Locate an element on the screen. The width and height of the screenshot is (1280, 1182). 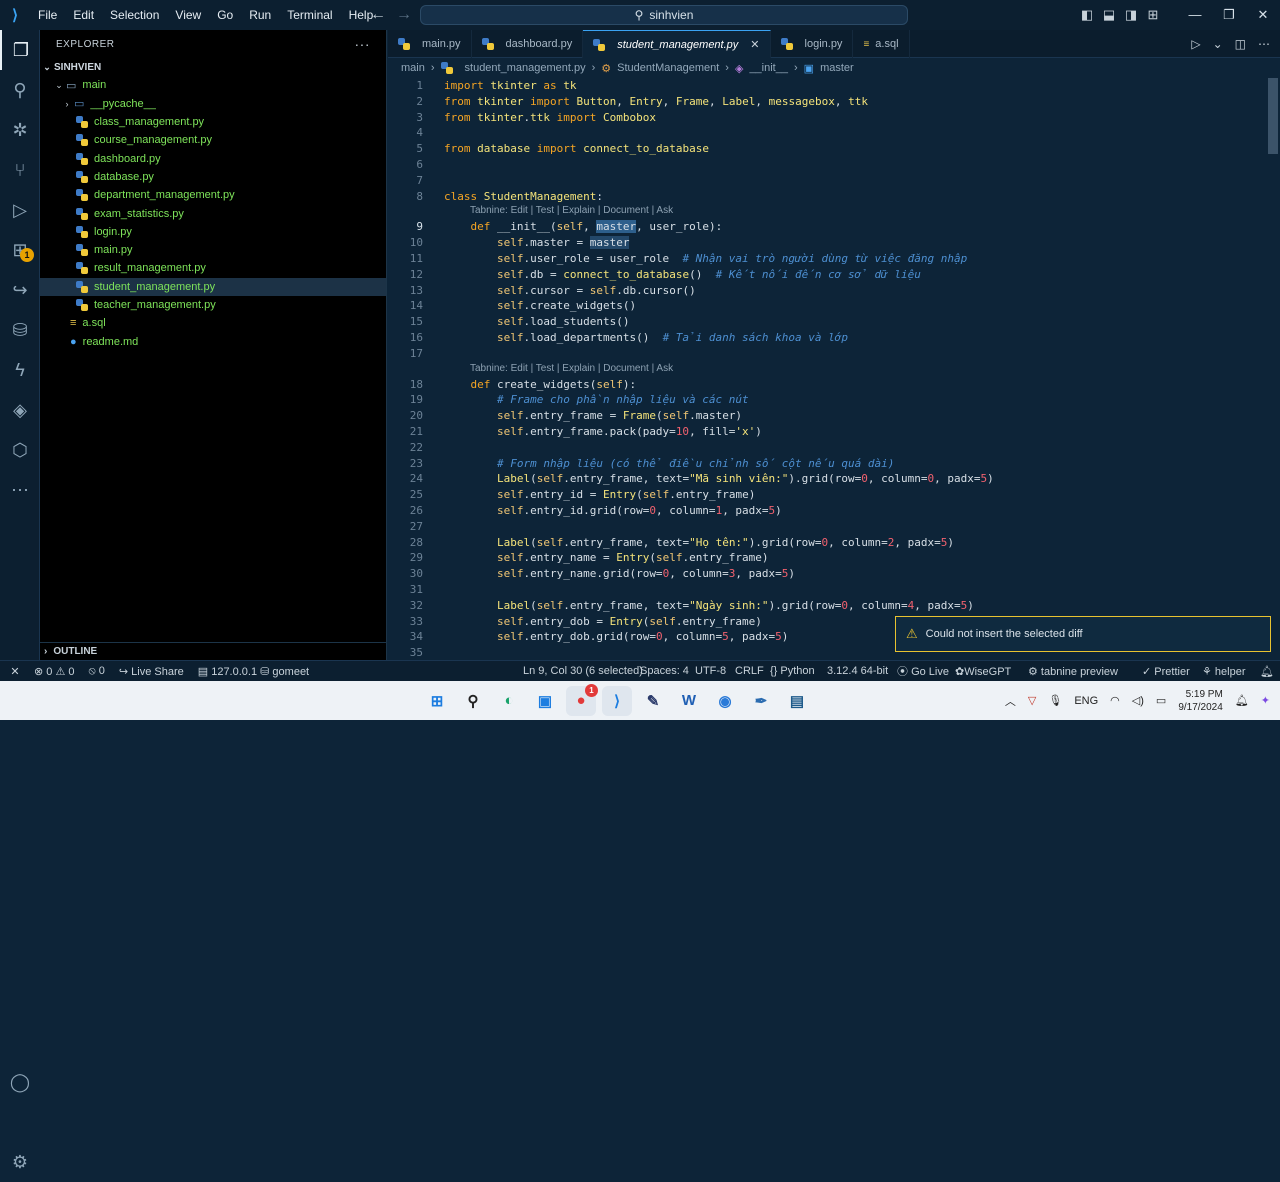
tool-app-icon: ✒ is located at coordinates (761, 701).